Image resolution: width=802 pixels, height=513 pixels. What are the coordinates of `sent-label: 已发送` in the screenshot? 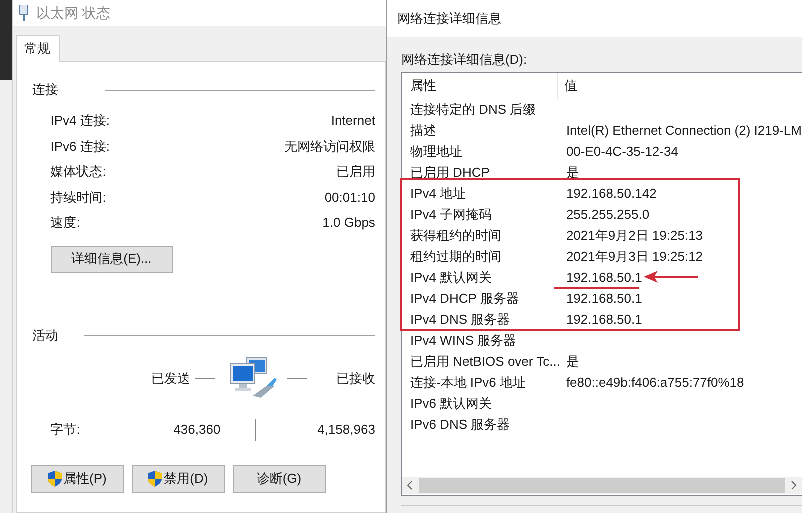 It's located at (170, 379).